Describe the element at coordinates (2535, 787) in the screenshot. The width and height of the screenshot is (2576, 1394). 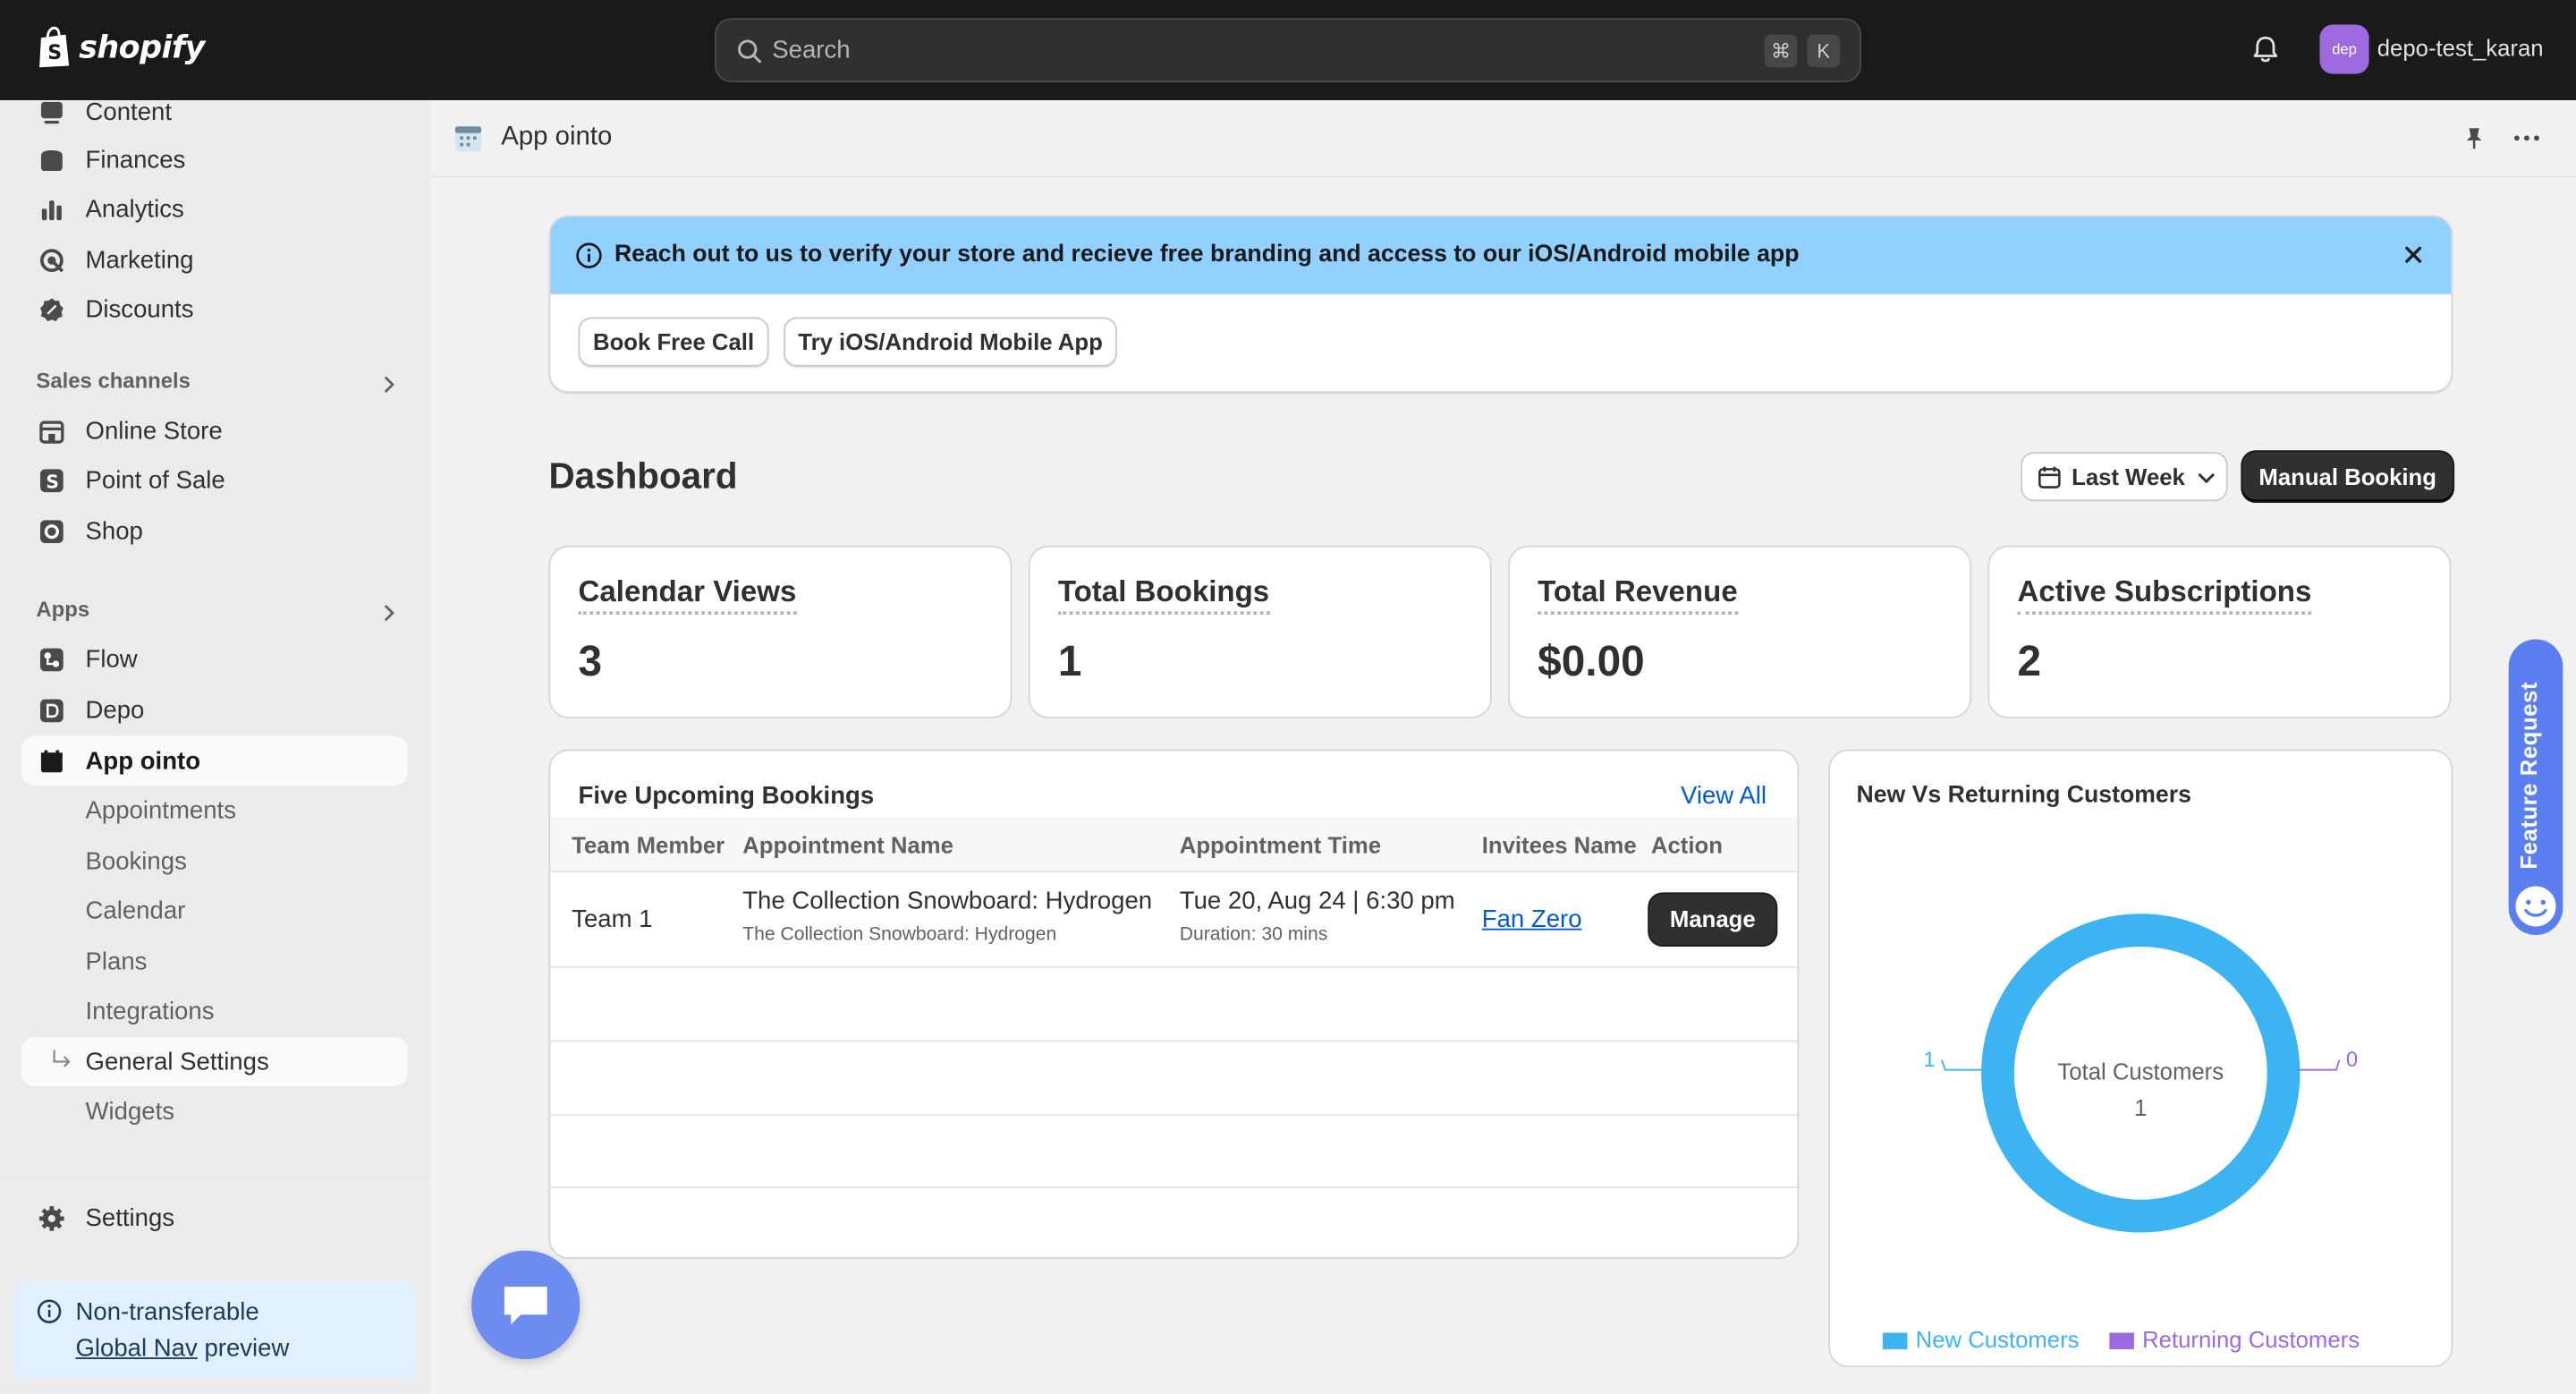
I see `feature-request-tab: Feature Request` at that location.